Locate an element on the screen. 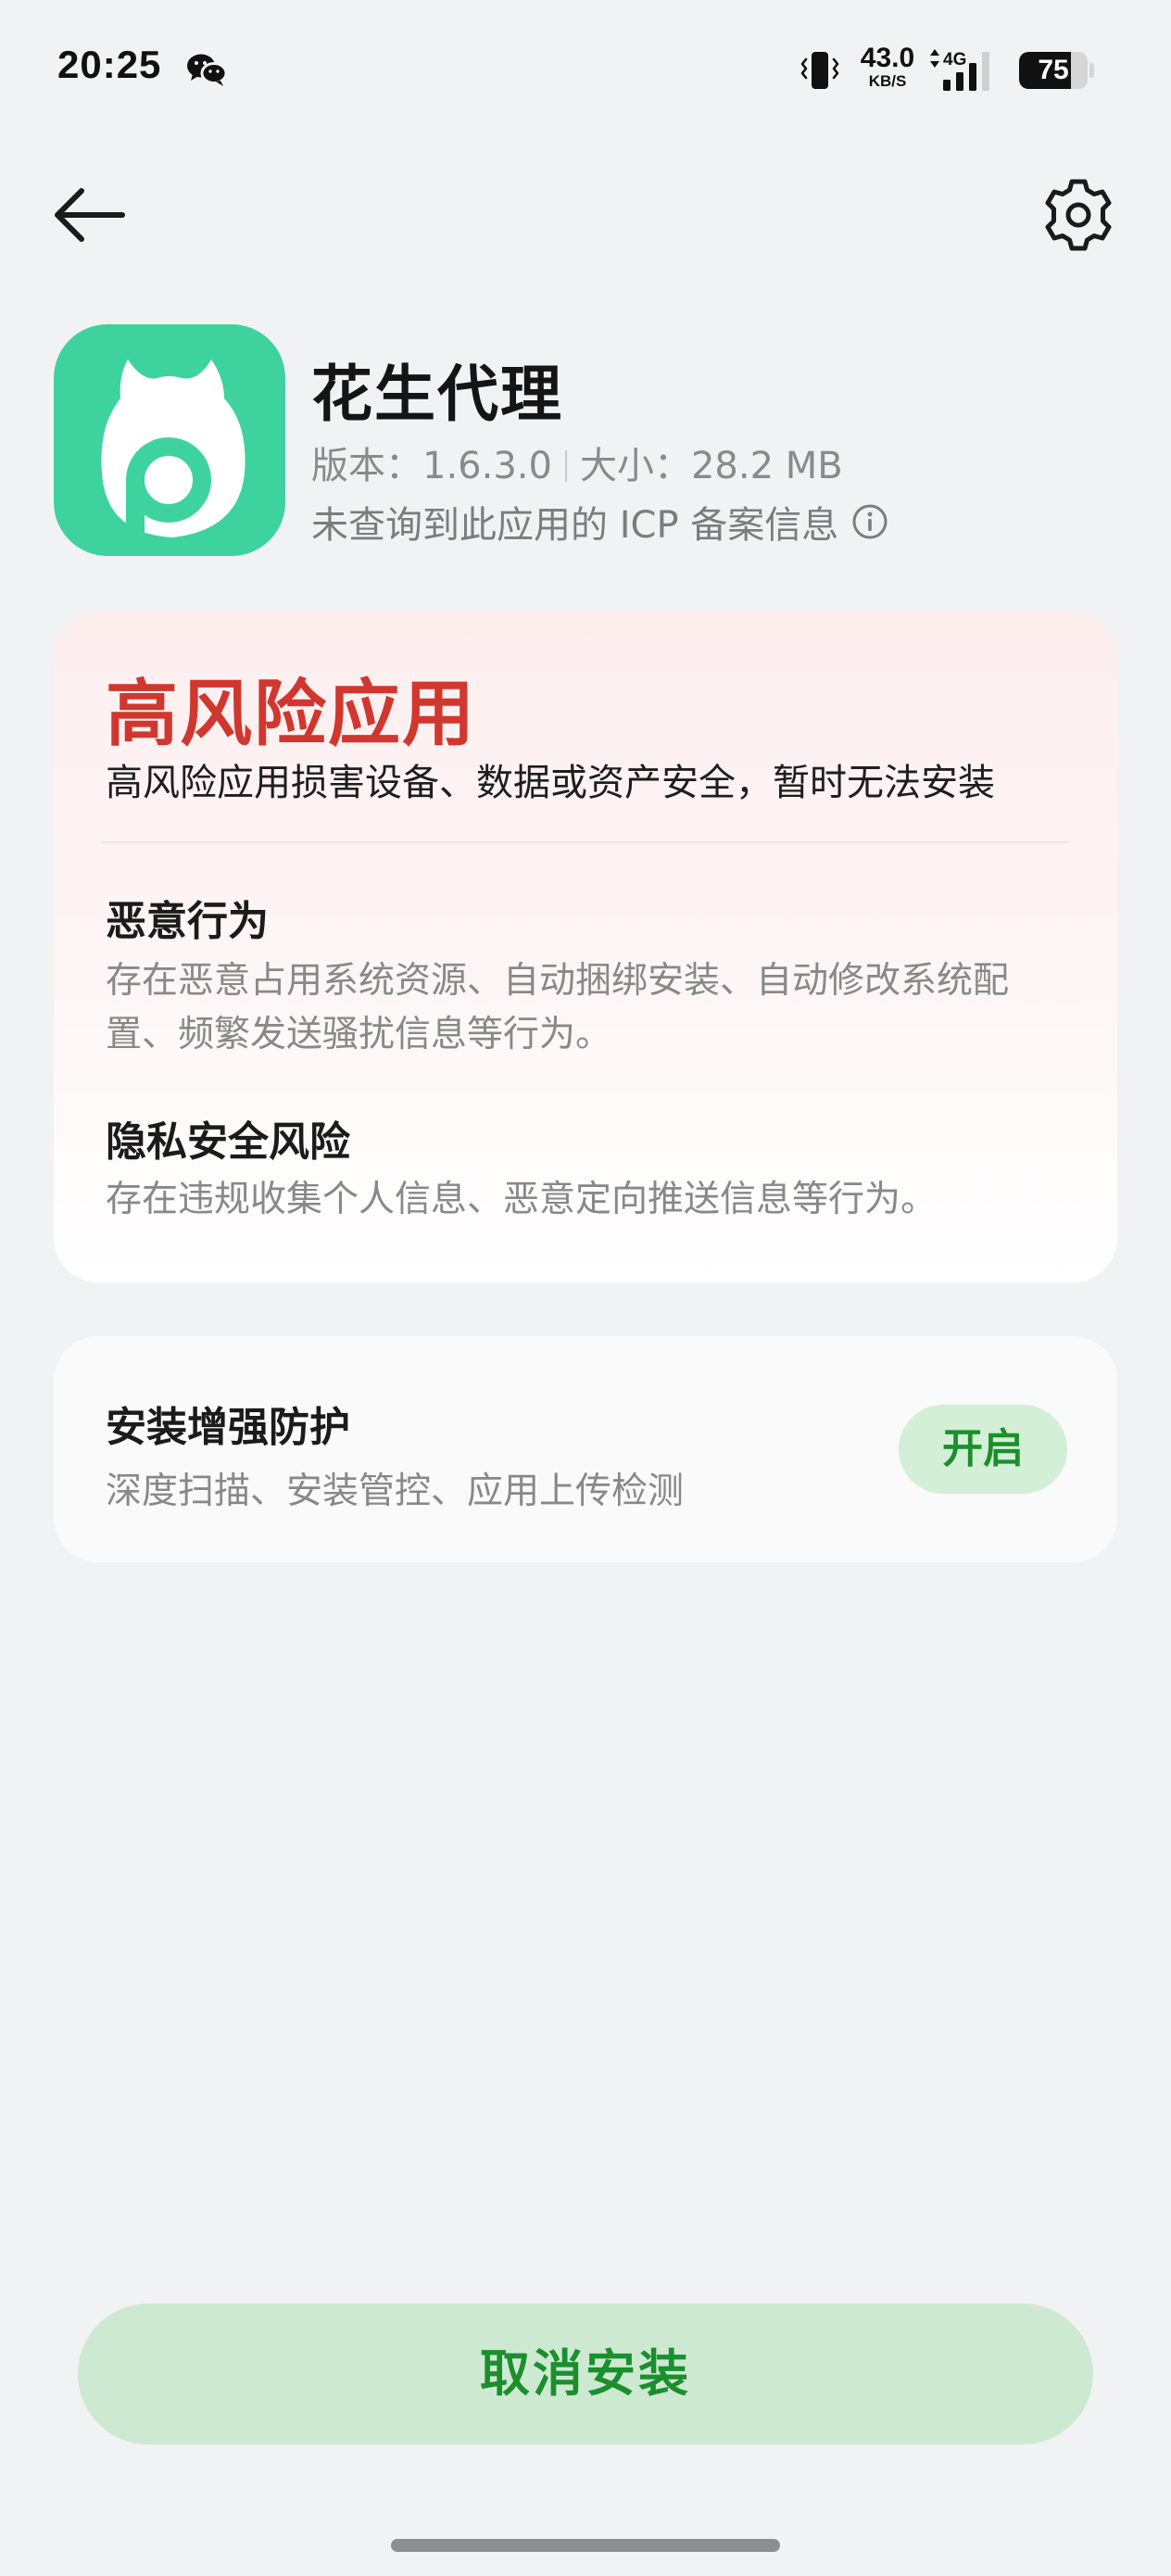 The width and height of the screenshot is (1171, 2576). network-type: 4G is located at coordinates (955, 60).